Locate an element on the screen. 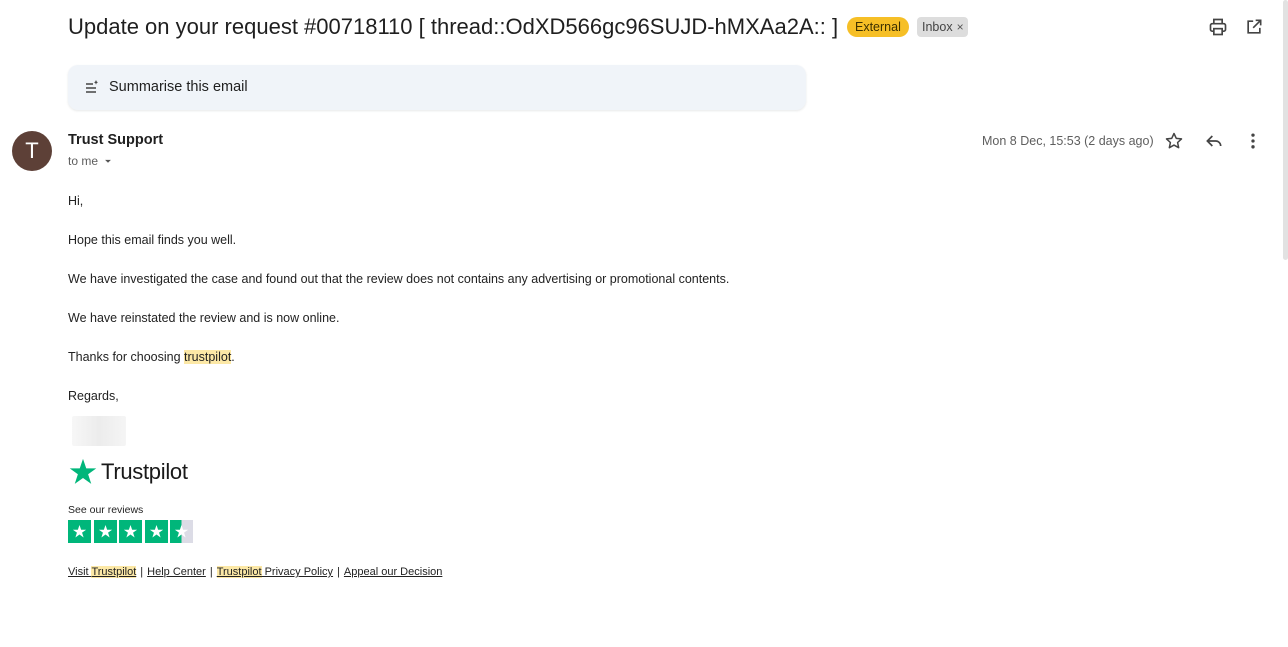 This screenshot has width=1288, height=647. summarise-icon is located at coordinates (92, 86).